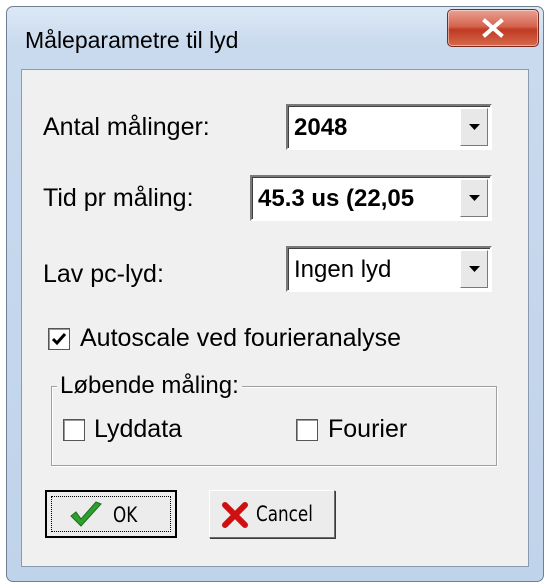 The width and height of the screenshot is (550, 588). I want to click on cancel-label: Cancel, so click(284, 514).